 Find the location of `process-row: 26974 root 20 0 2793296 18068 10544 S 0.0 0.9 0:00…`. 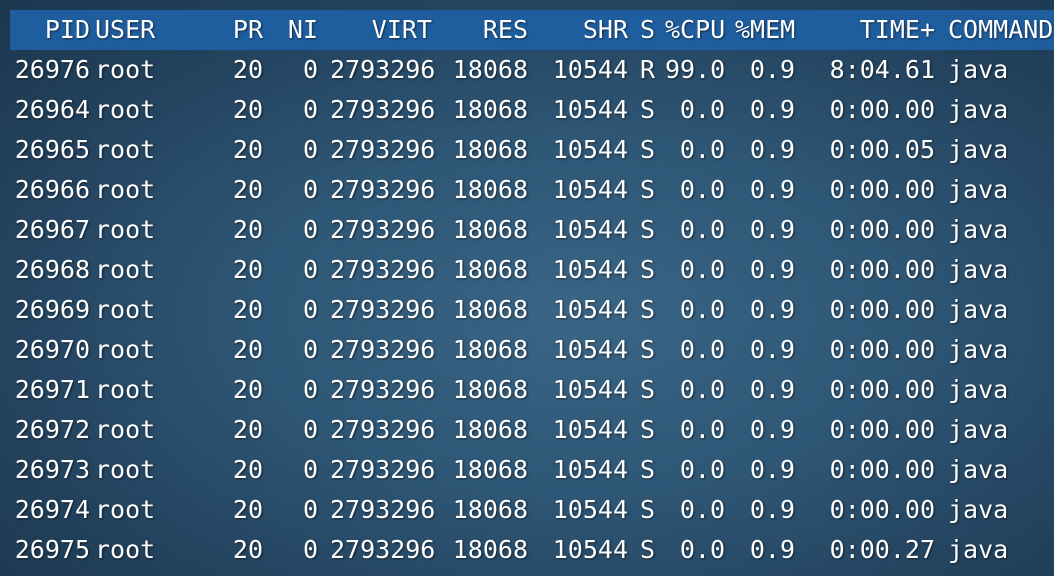

process-row: 26974 root 20 0 2793296 18068 10544 S 0.0 0.9 0:00… is located at coordinates (527, 510).